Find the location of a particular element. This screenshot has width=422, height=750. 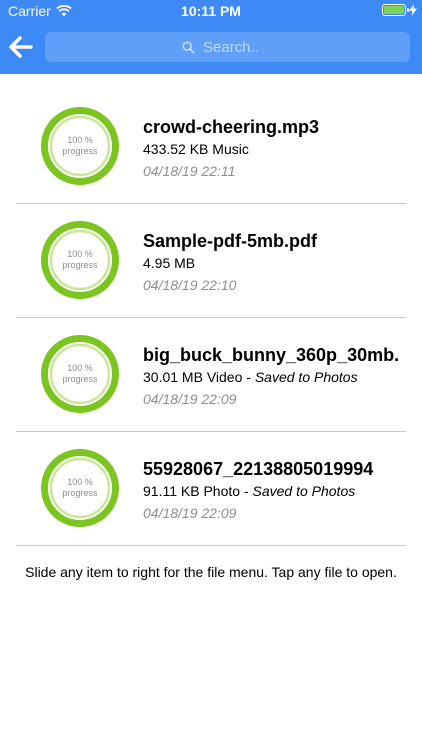

file-name: 55928067_22138805019994 is located at coordinates (258, 469).